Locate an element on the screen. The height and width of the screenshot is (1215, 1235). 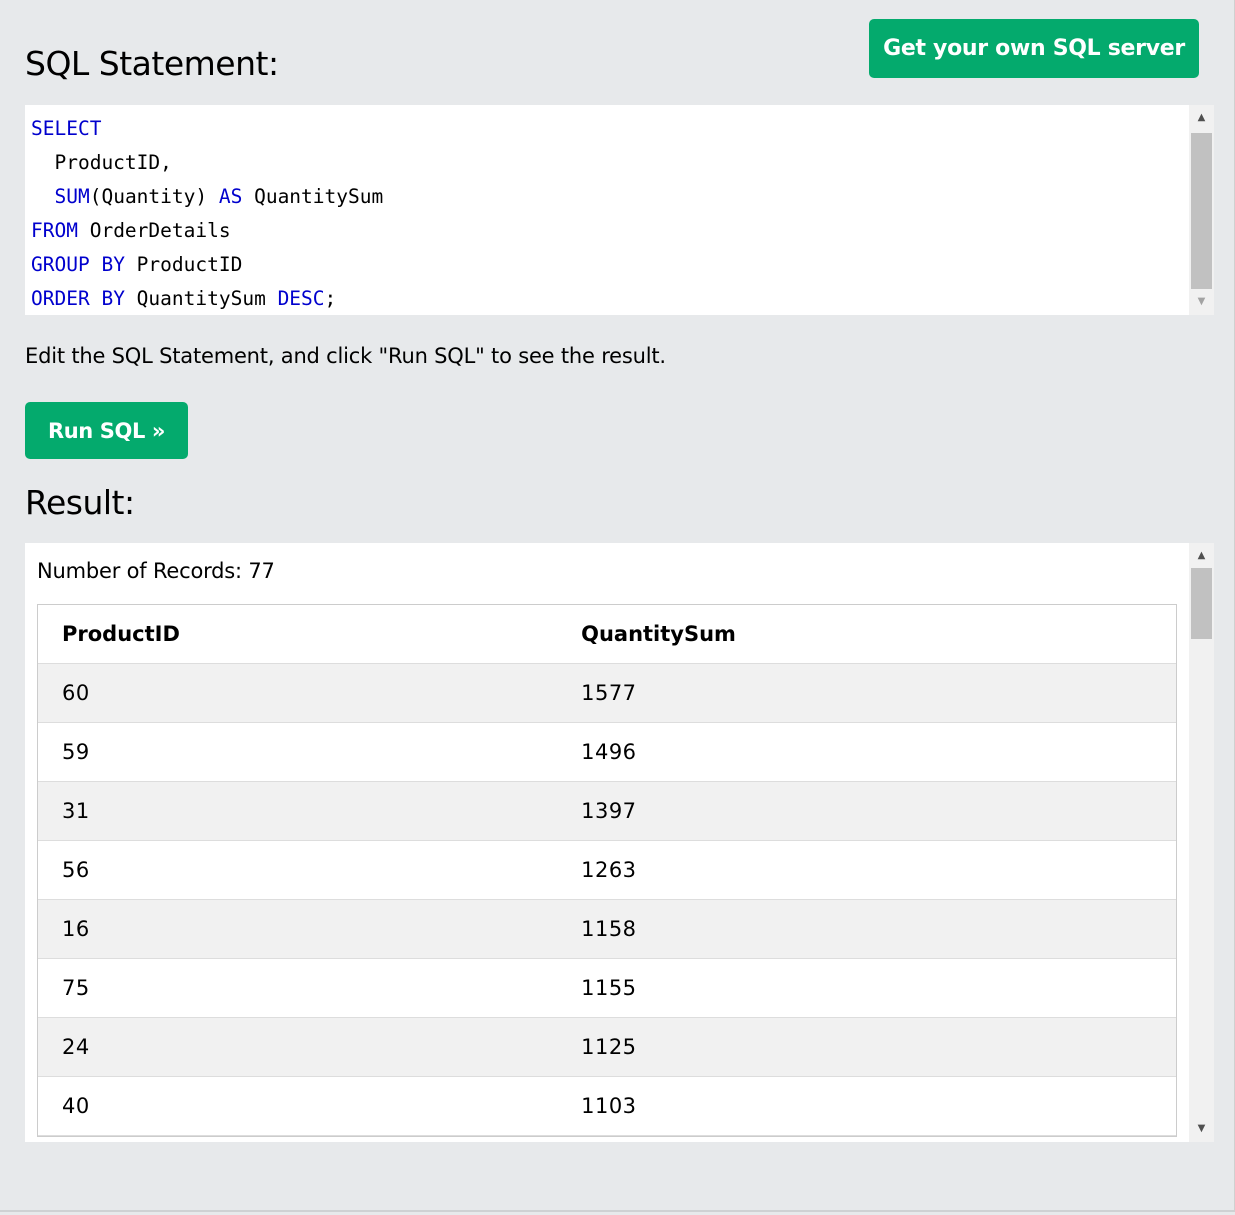
cell-quantitysum: 1155 is located at coordinates (609, 988).